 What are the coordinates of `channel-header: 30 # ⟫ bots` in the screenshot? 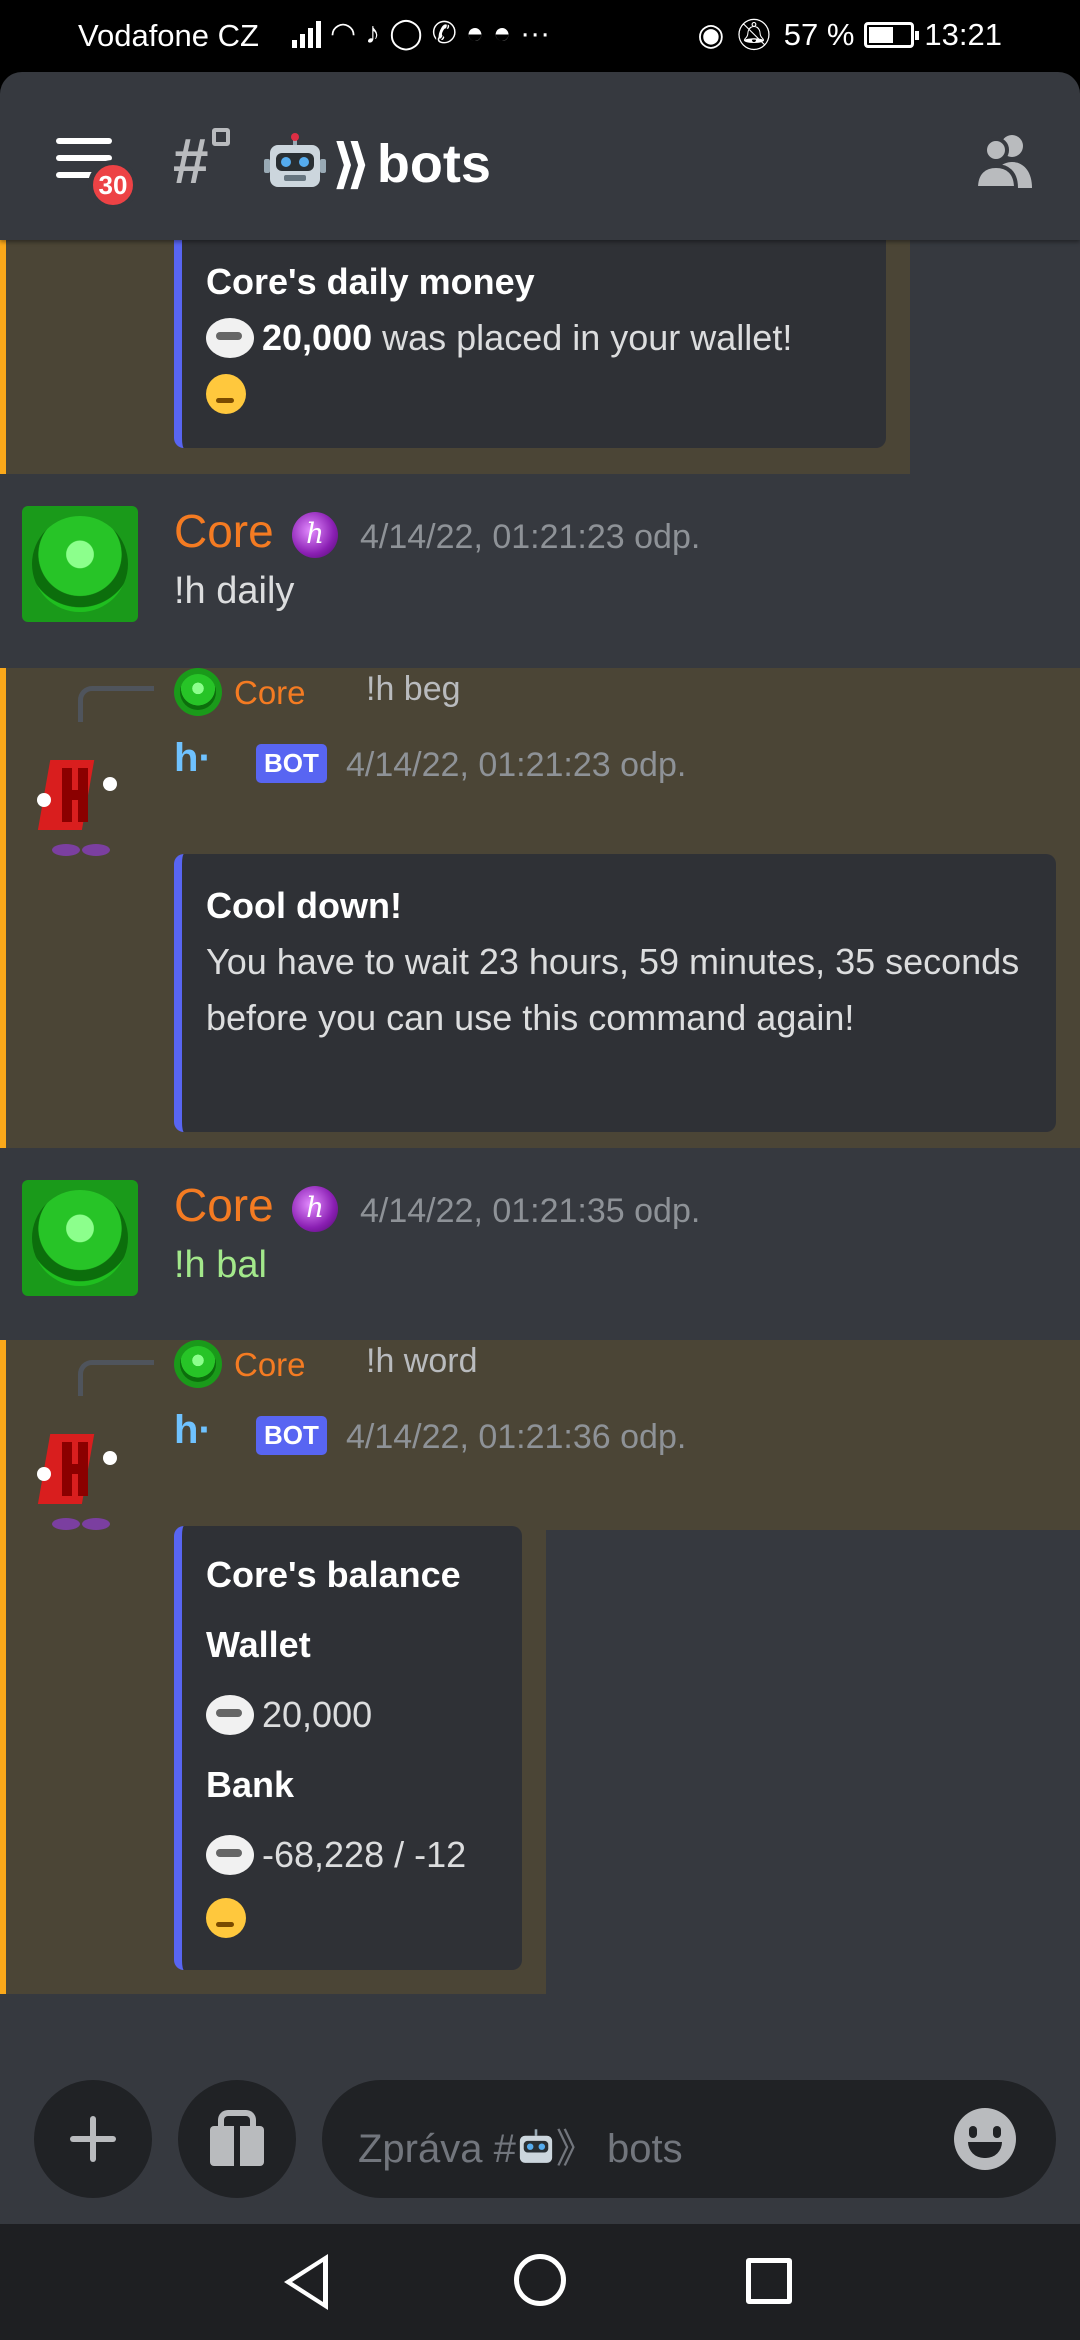 It's located at (540, 156).